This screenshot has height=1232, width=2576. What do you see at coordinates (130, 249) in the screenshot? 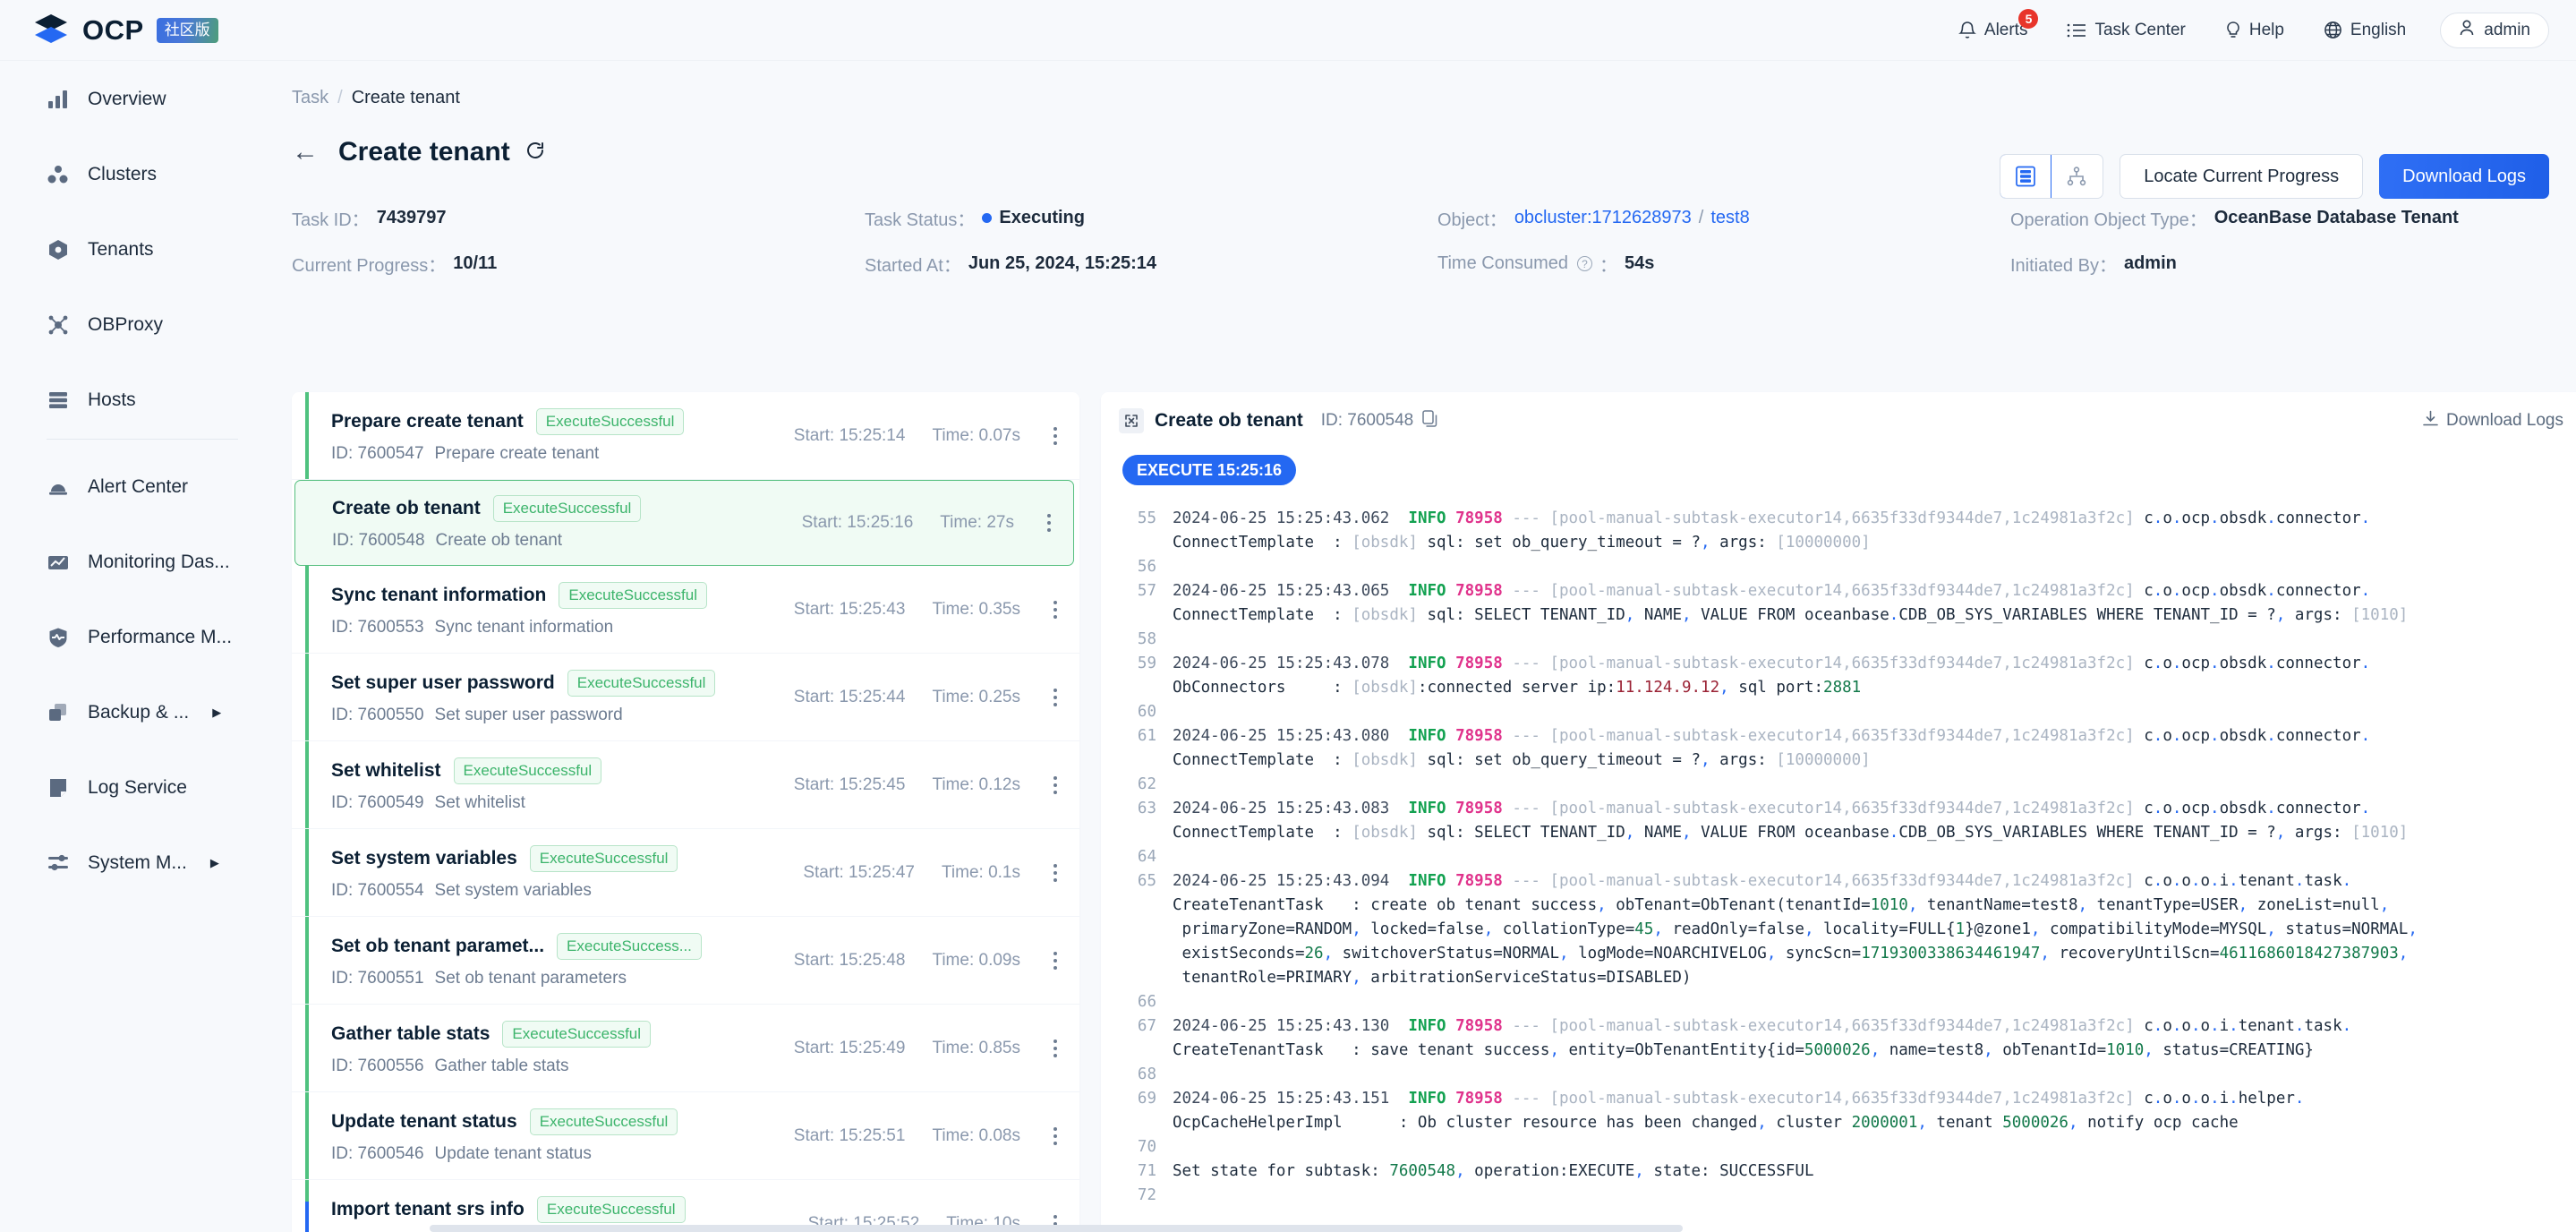
I see `sidebar-item-tenants: Tenants` at bounding box center [130, 249].